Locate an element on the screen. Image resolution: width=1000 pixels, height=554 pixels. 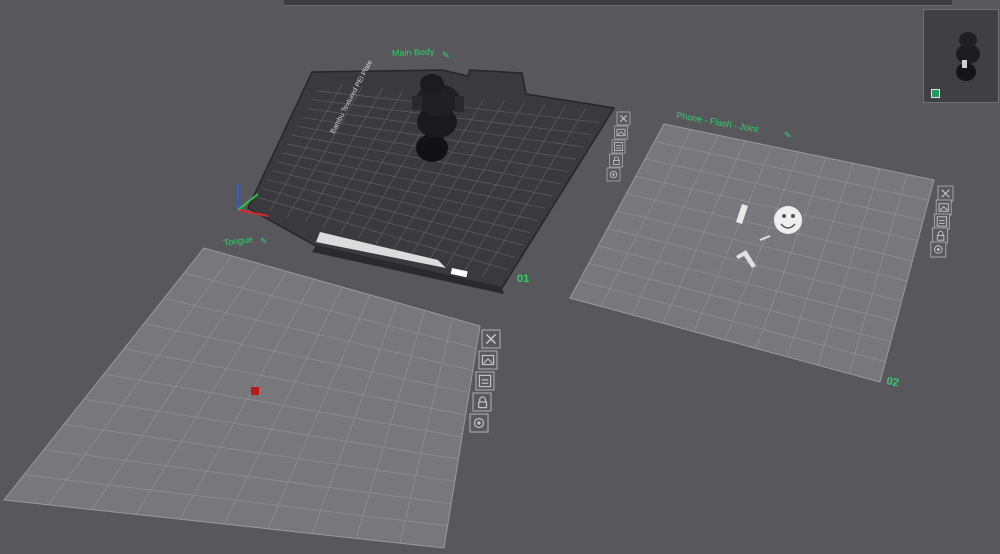
plate-2-close-button is located at coordinates (945, 193).